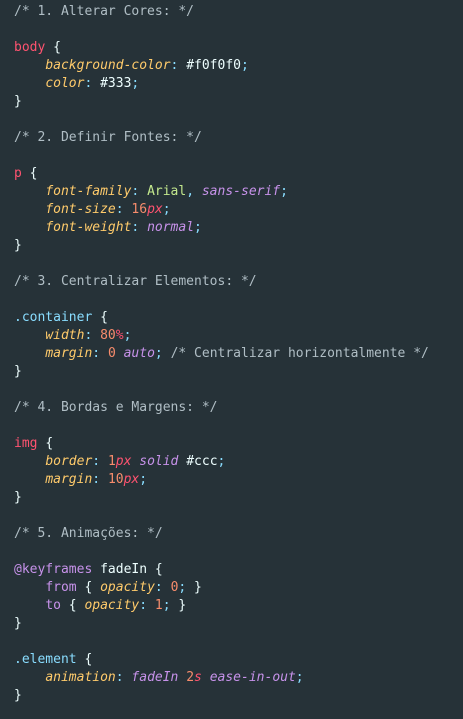 This screenshot has height=719, width=463. I want to click on code-line: .container {, so click(238, 318).